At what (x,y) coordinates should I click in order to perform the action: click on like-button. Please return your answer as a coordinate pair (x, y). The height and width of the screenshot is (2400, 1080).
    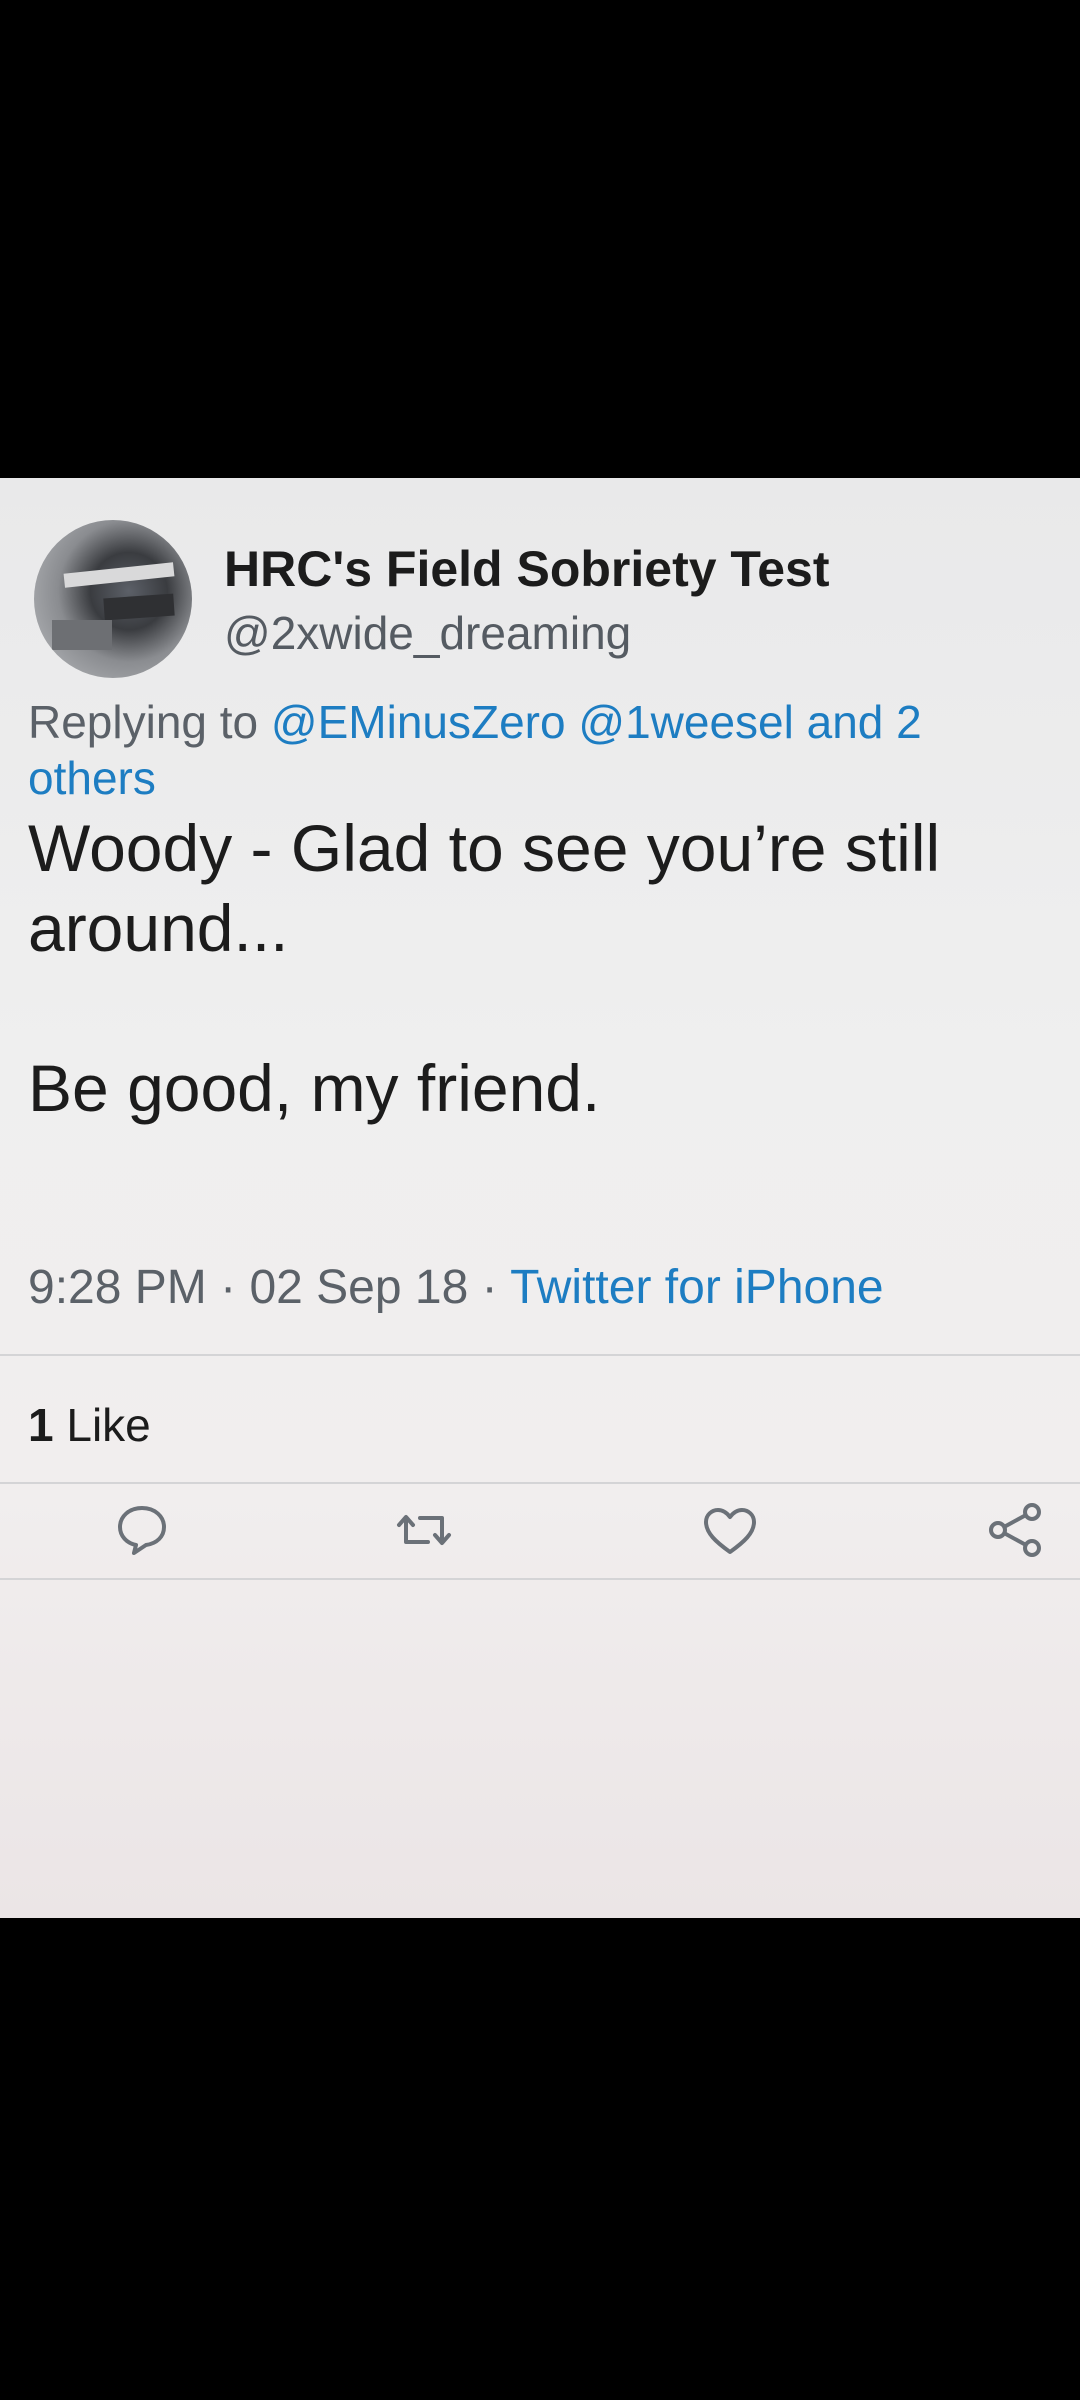
    Looking at the image, I should click on (730, 1530).